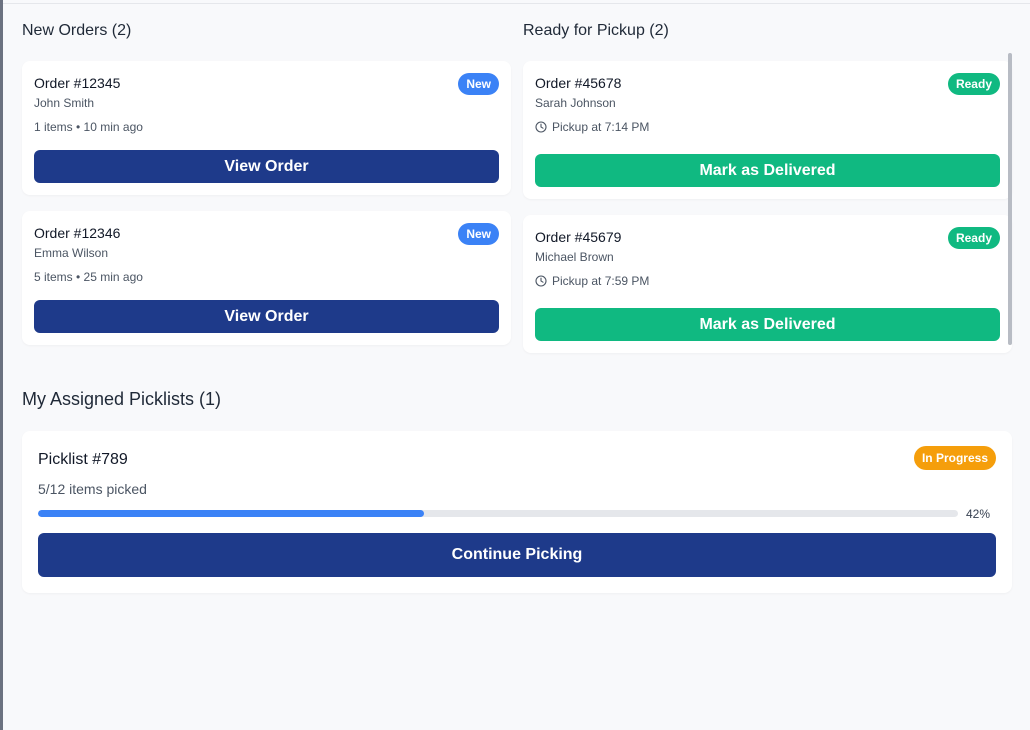 This screenshot has height=730, width=1030. Describe the element at coordinates (231, 513) in the screenshot. I see `progress-bar-fill` at that location.